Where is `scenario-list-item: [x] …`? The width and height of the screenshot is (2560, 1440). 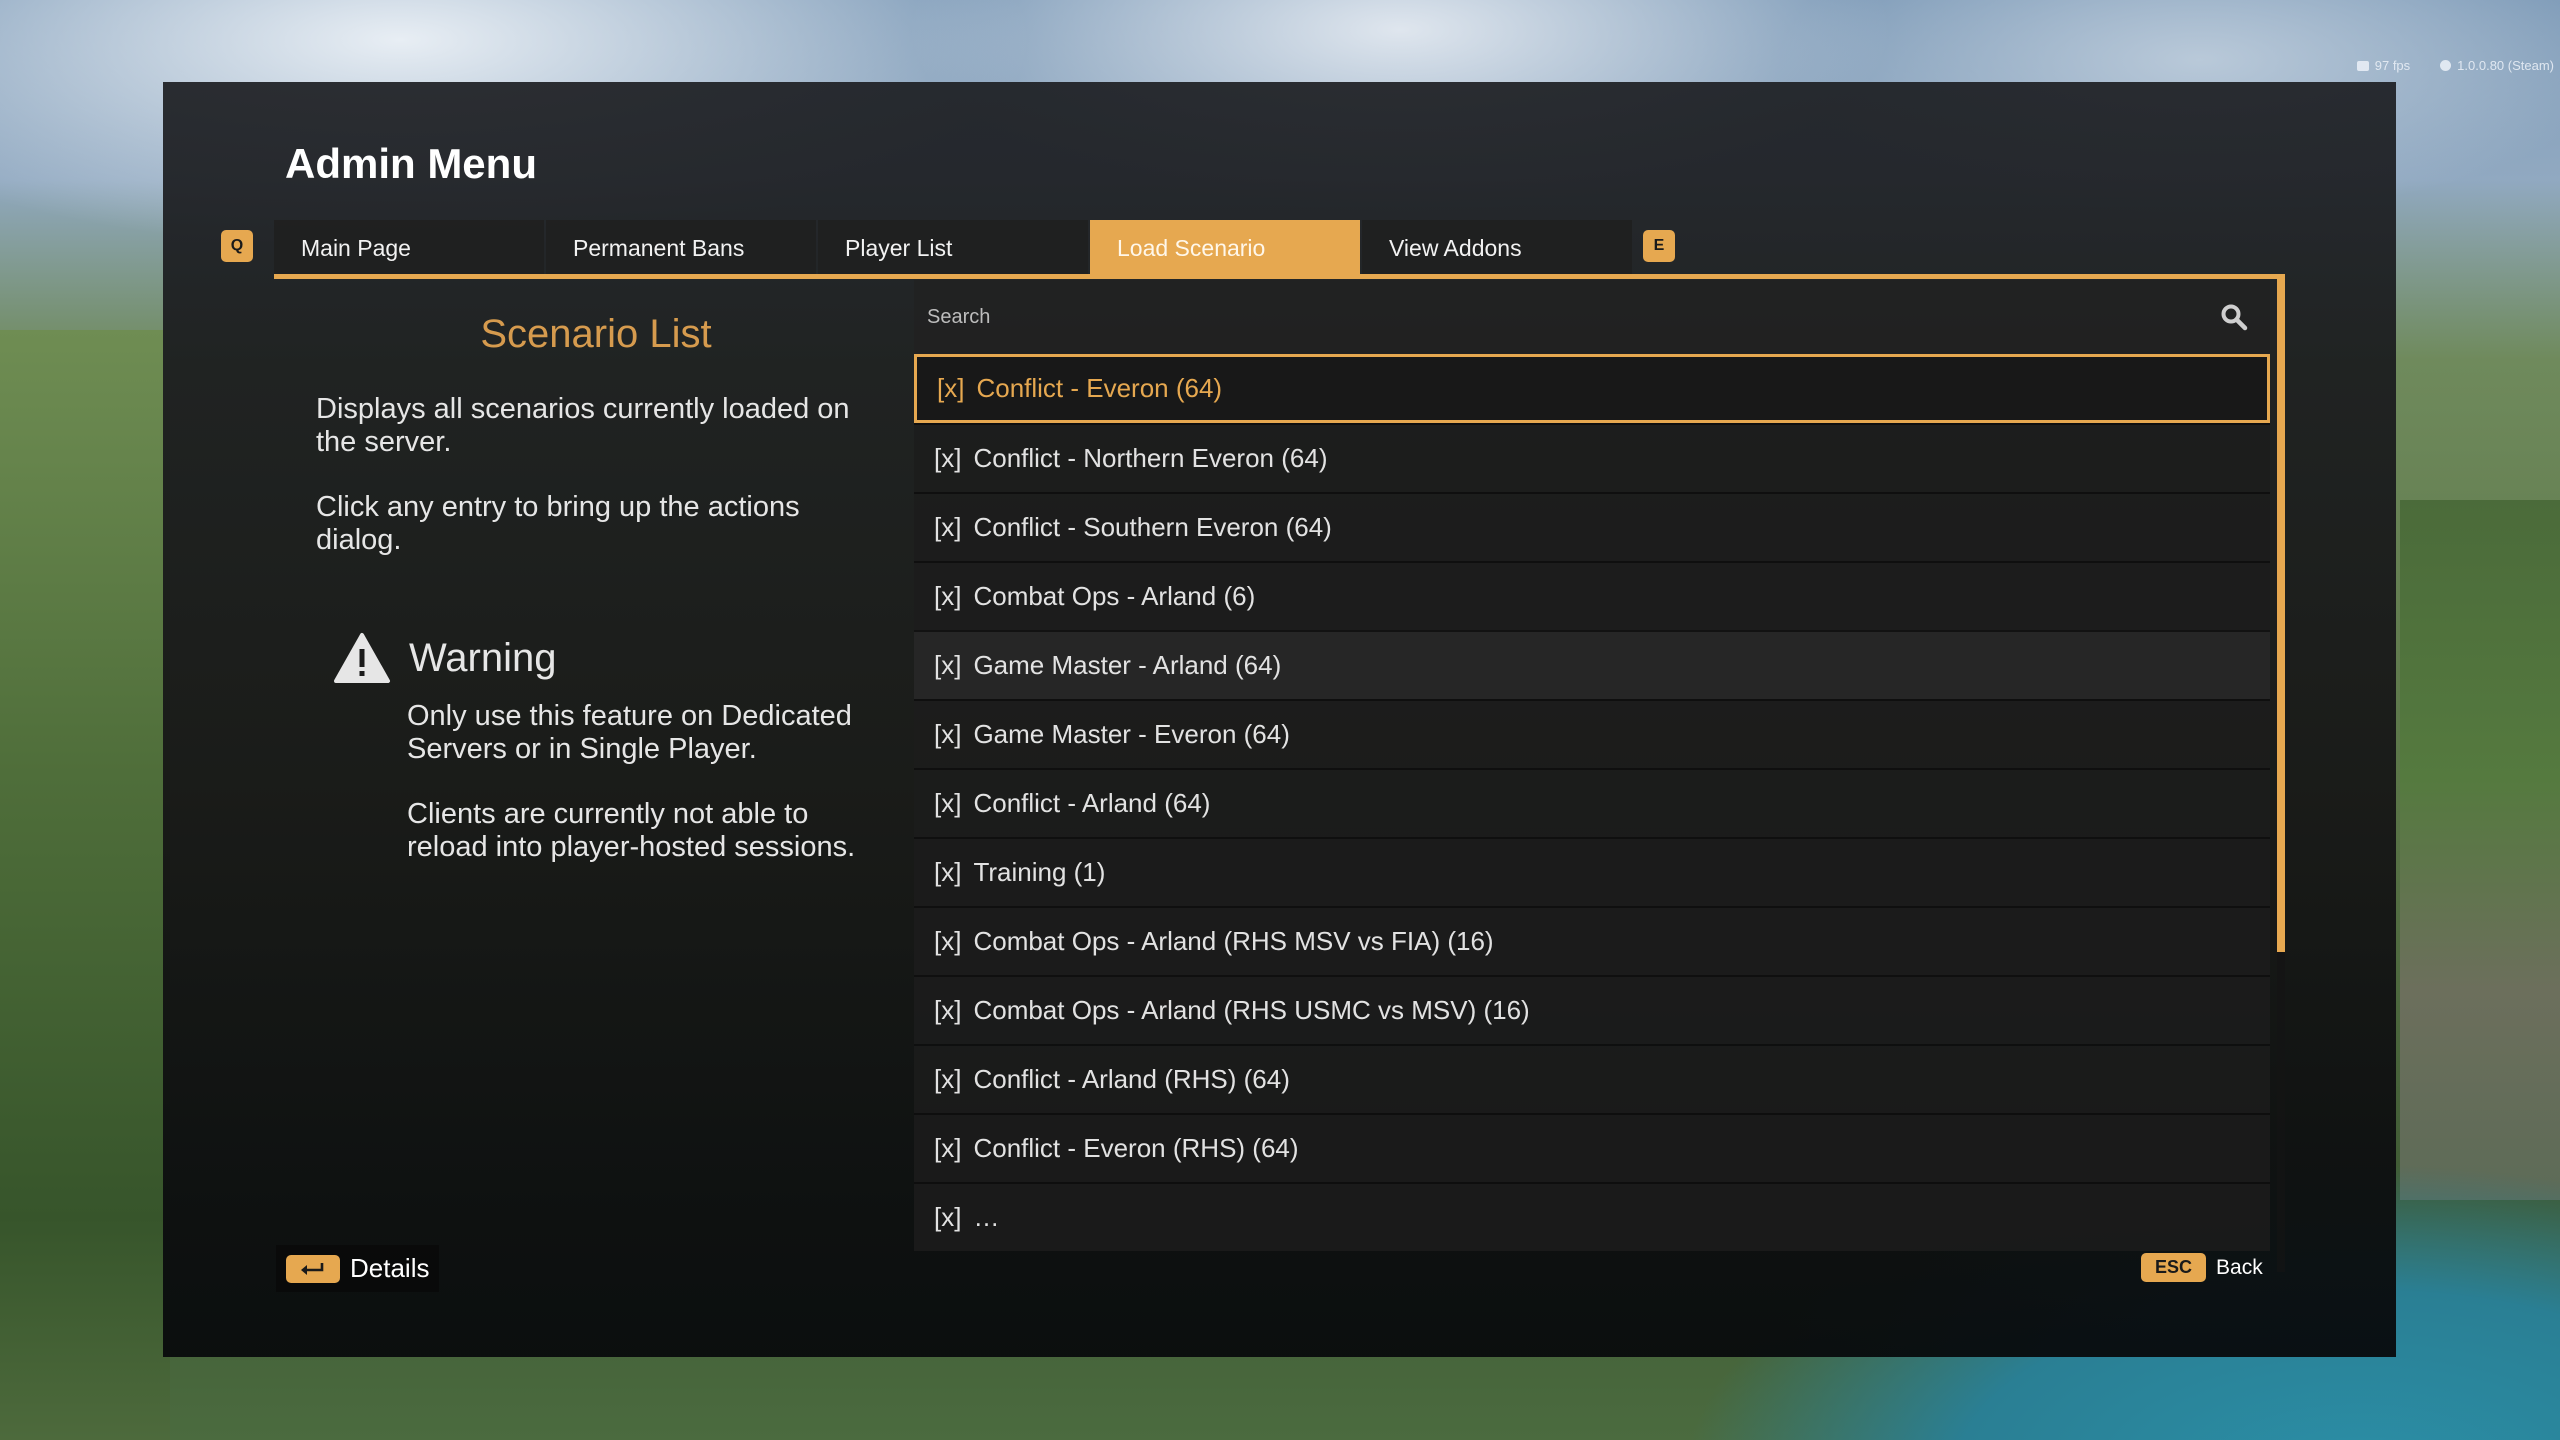
scenario-list-item: [x] … is located at coordinates (1592, 1216).